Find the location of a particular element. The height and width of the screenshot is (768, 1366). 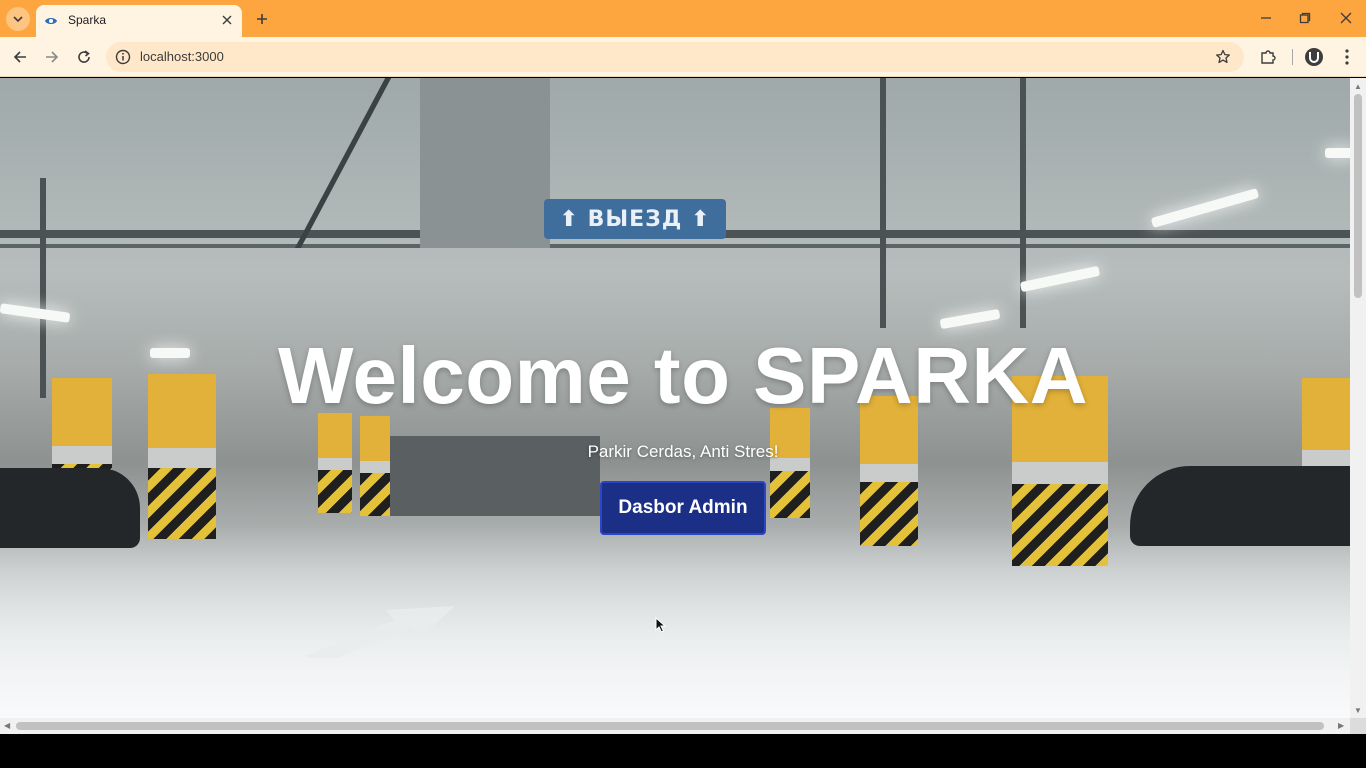

sparka-favicon is located at coordinates (51, 21).